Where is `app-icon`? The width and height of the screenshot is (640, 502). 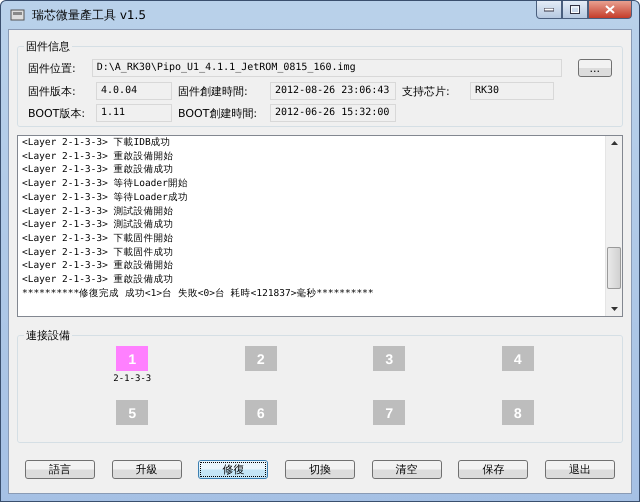
app-icon is located at coordinates (18, 15).